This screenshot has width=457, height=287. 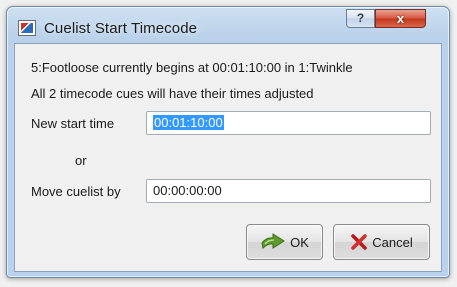 I want to click on new-start-time-value: 00:01:10:00, so click(x=188, y=122).